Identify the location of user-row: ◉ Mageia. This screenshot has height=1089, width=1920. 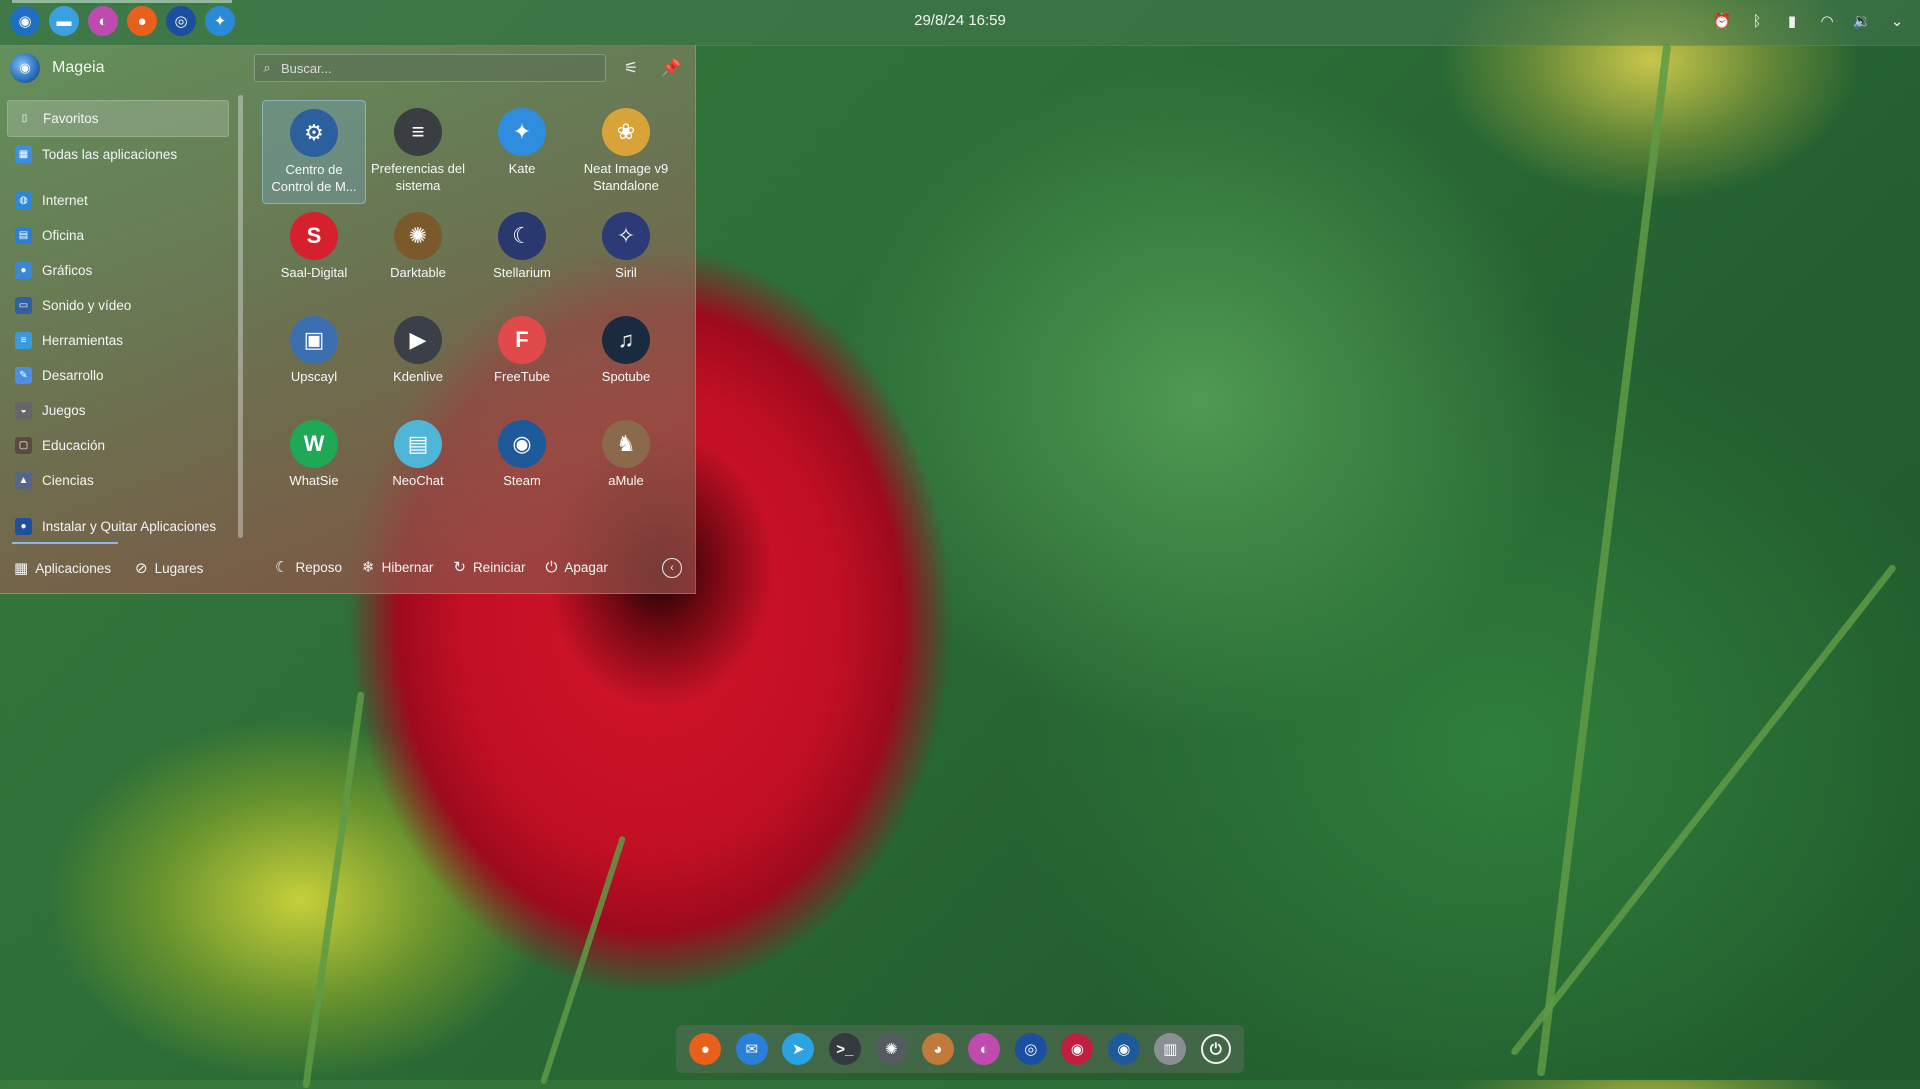
(57, 68).